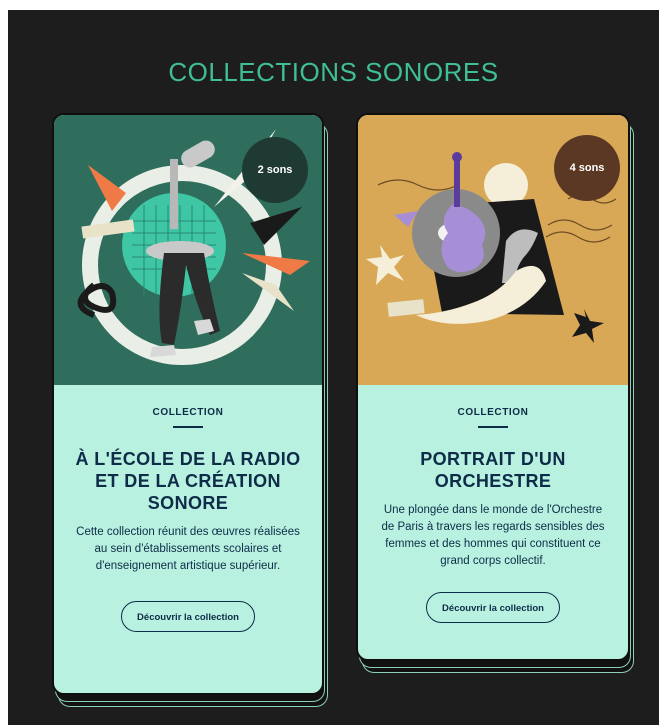  What do you see at coordinates (493, 470) in the screenshot?
I see `collection-title: PORTRAIT D'UN ORCHESTRE` at bounding box center [493, 470].